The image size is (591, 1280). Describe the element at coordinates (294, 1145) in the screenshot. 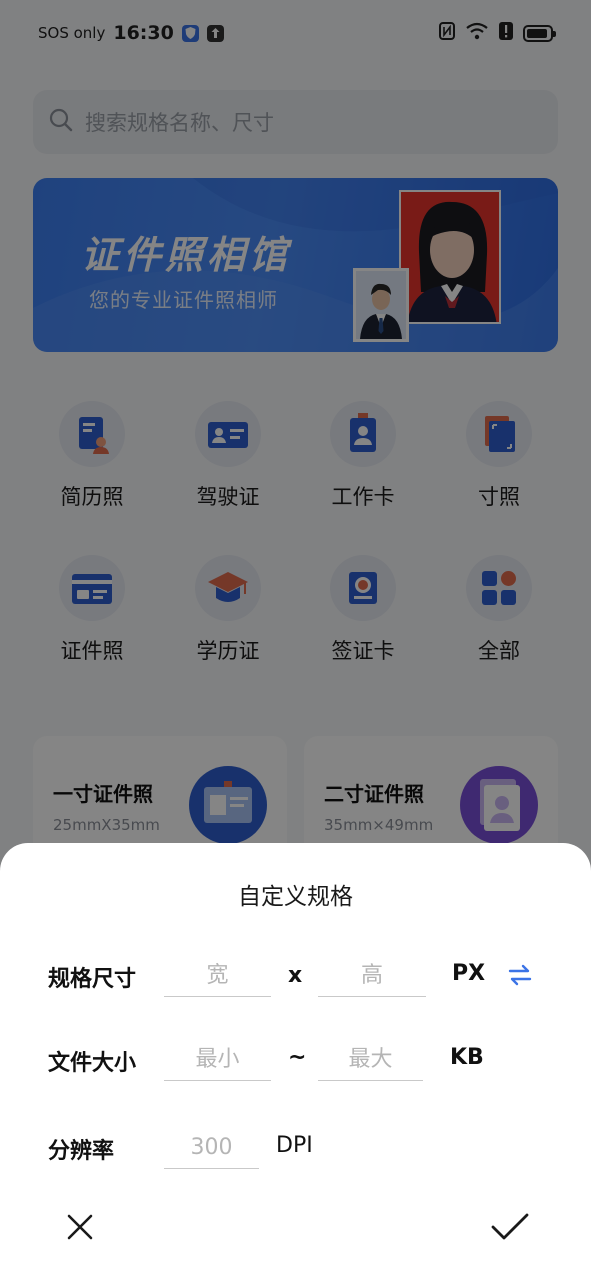

I see `dpi-unit: DPI` at that location.